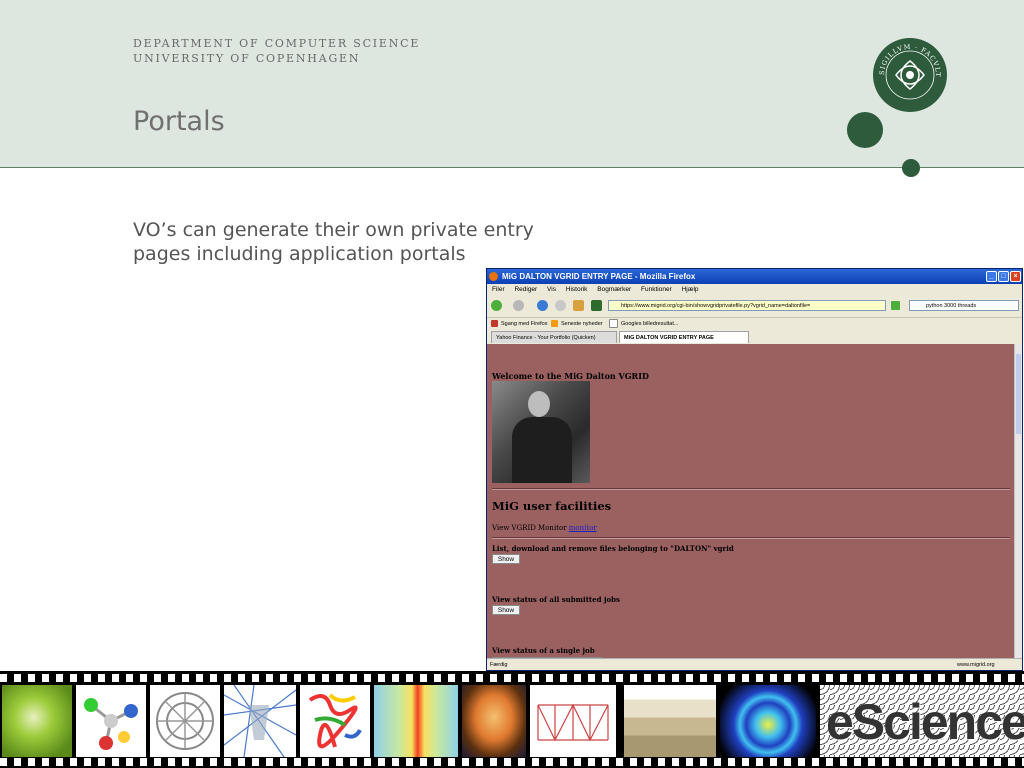  I want to click on heatmap-image, so click(416, 721).